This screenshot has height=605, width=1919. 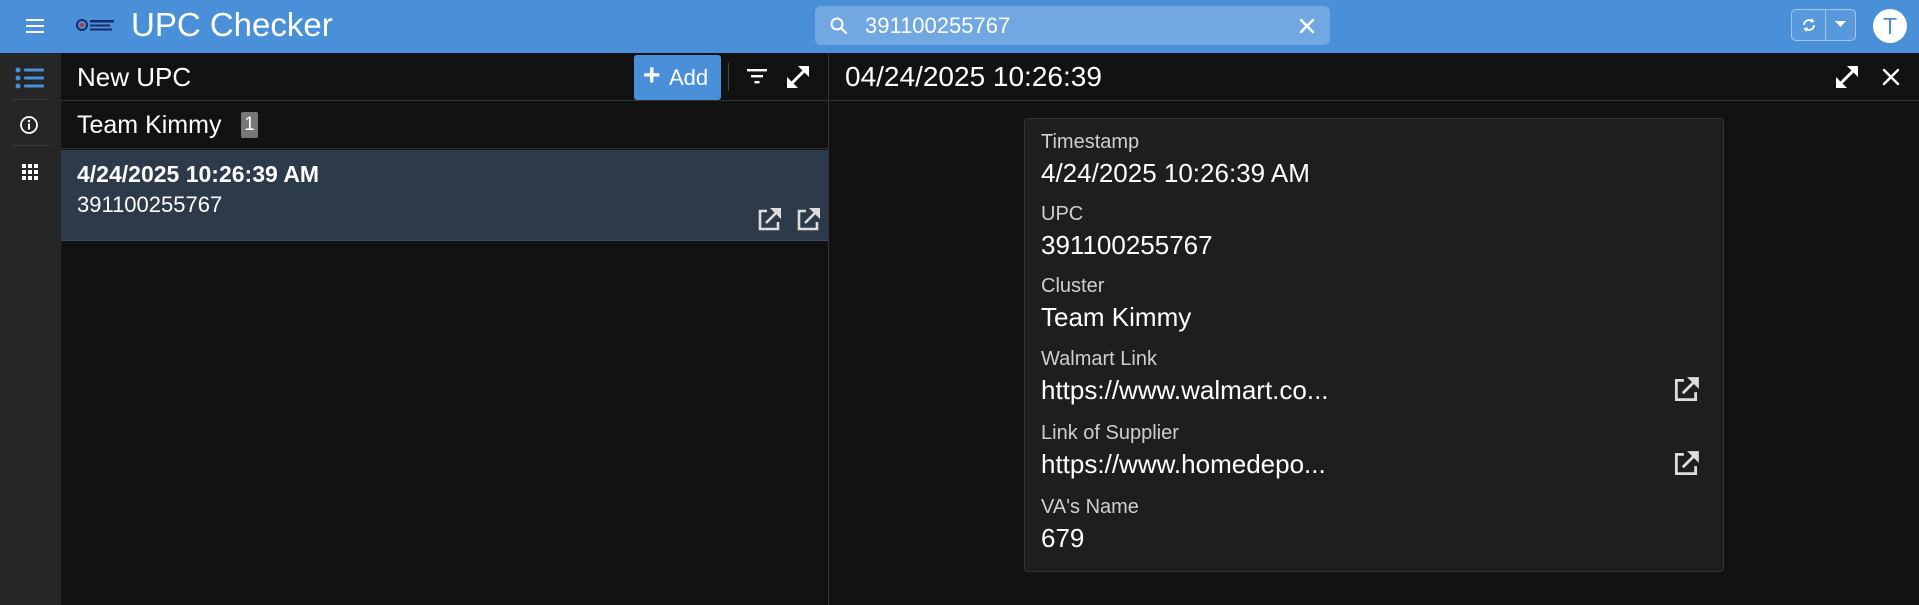 What do you see at coordinates (728, 77) in the screenshot?
I see `header-divider` at bounding box center [728, 77].